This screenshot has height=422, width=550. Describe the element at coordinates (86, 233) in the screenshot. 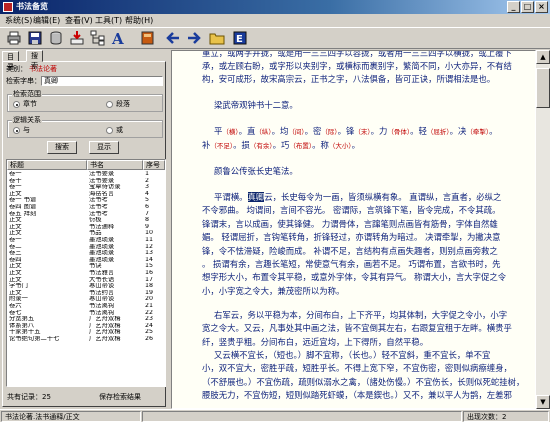

I see `list-item: 正文 书品 10` at that location.